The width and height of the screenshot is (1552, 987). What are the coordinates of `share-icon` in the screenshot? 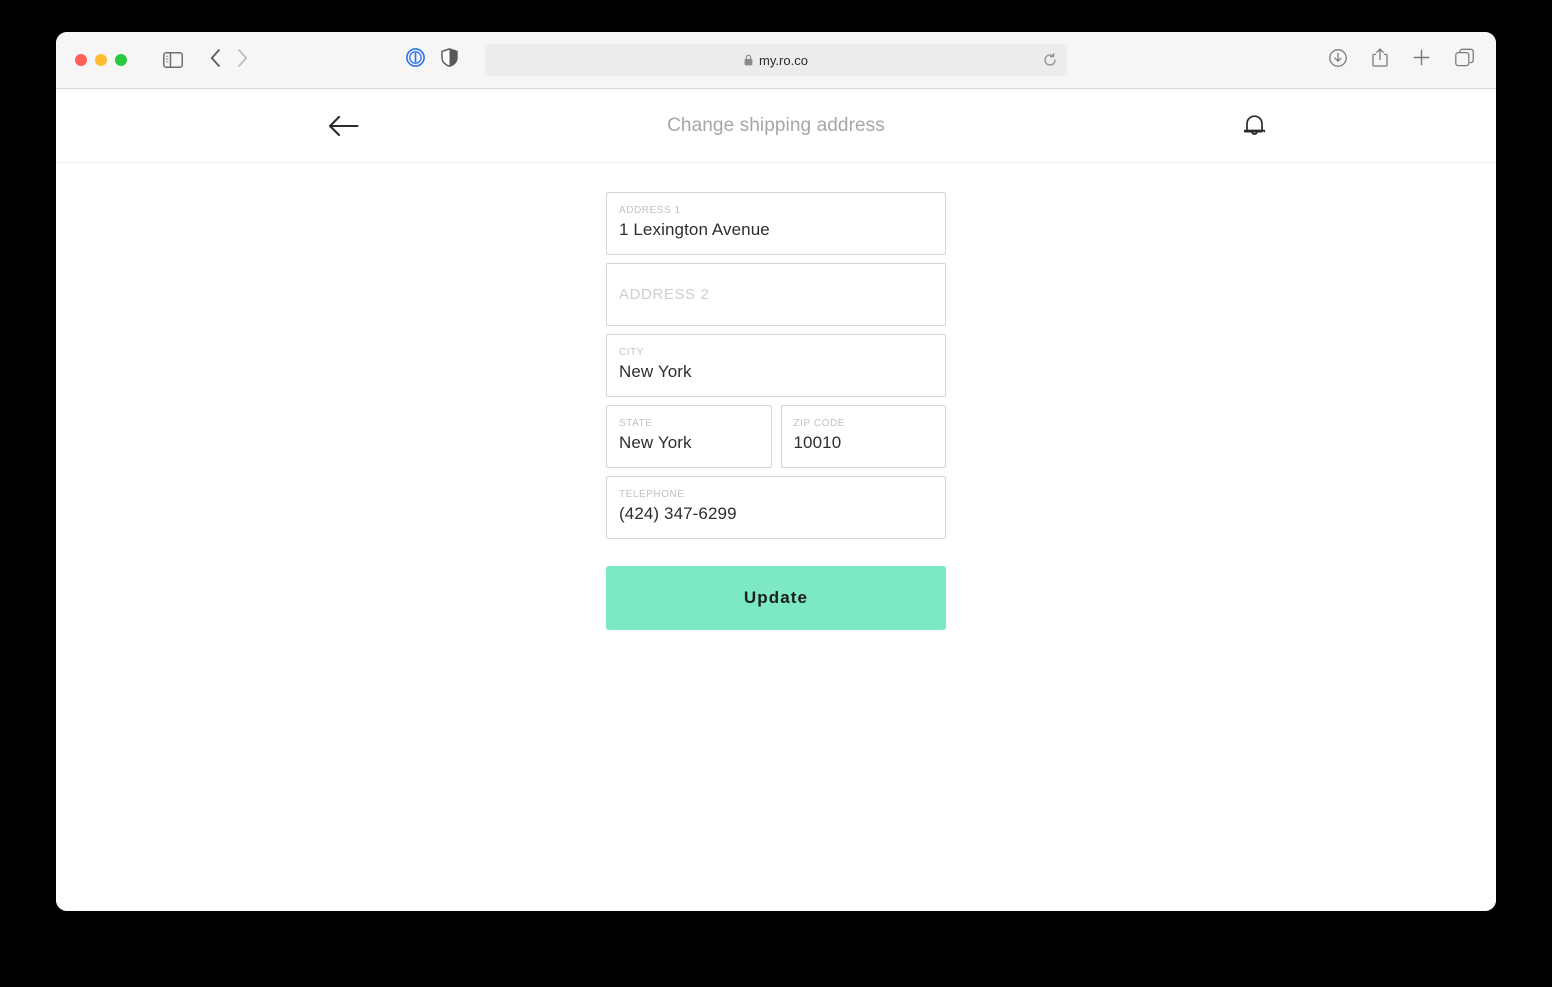 It's located at (1380, 57).